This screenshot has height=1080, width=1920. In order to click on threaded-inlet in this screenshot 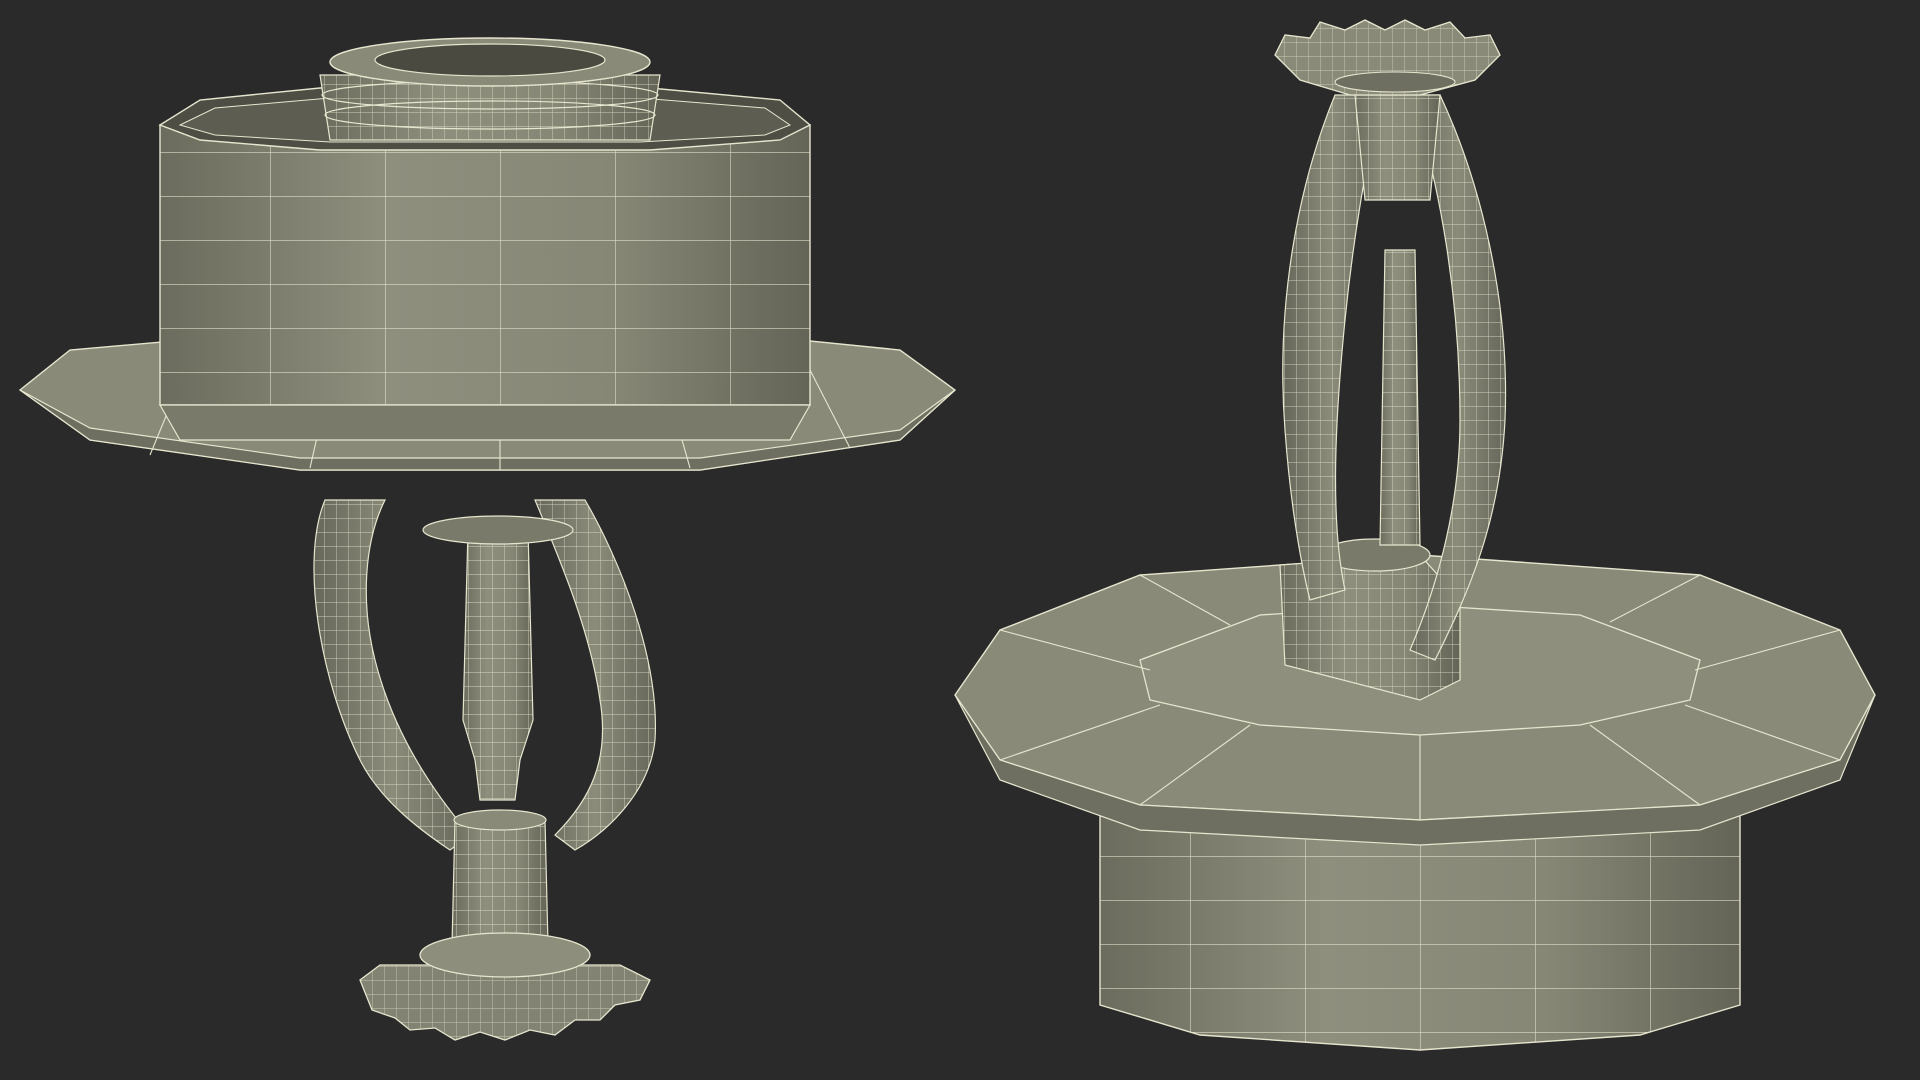, I will do `click(490, 89)`.